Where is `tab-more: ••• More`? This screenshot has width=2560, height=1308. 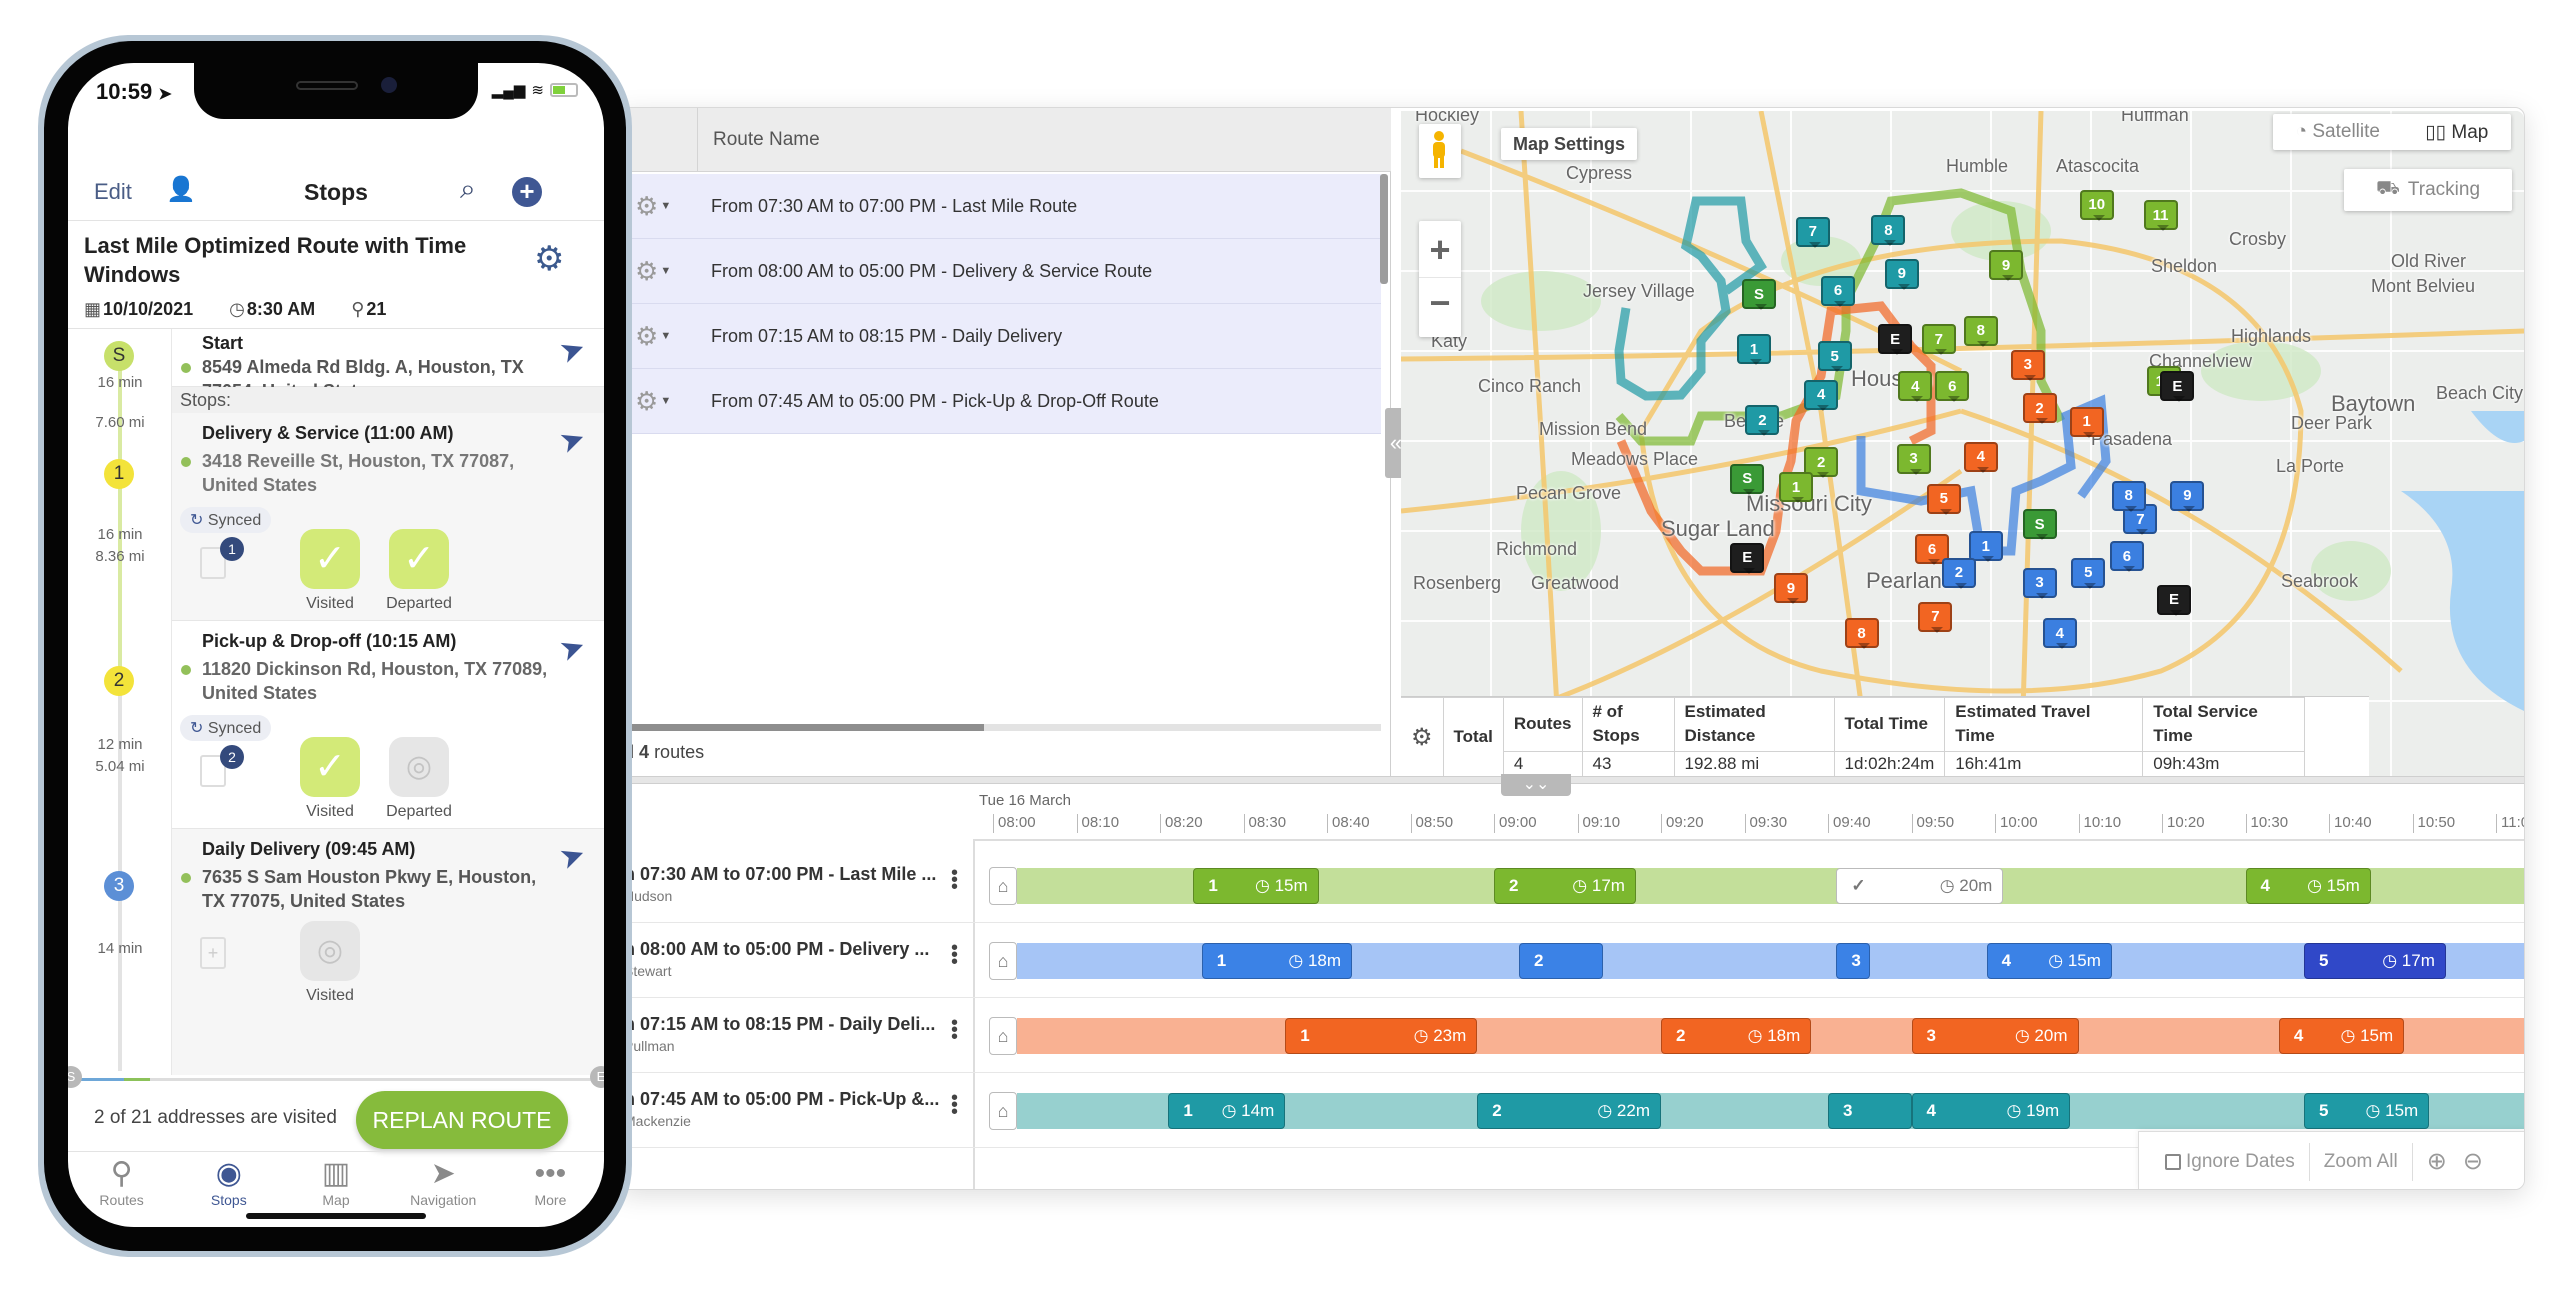 tab-more: ••• More is located at coordinates (550, 1189).